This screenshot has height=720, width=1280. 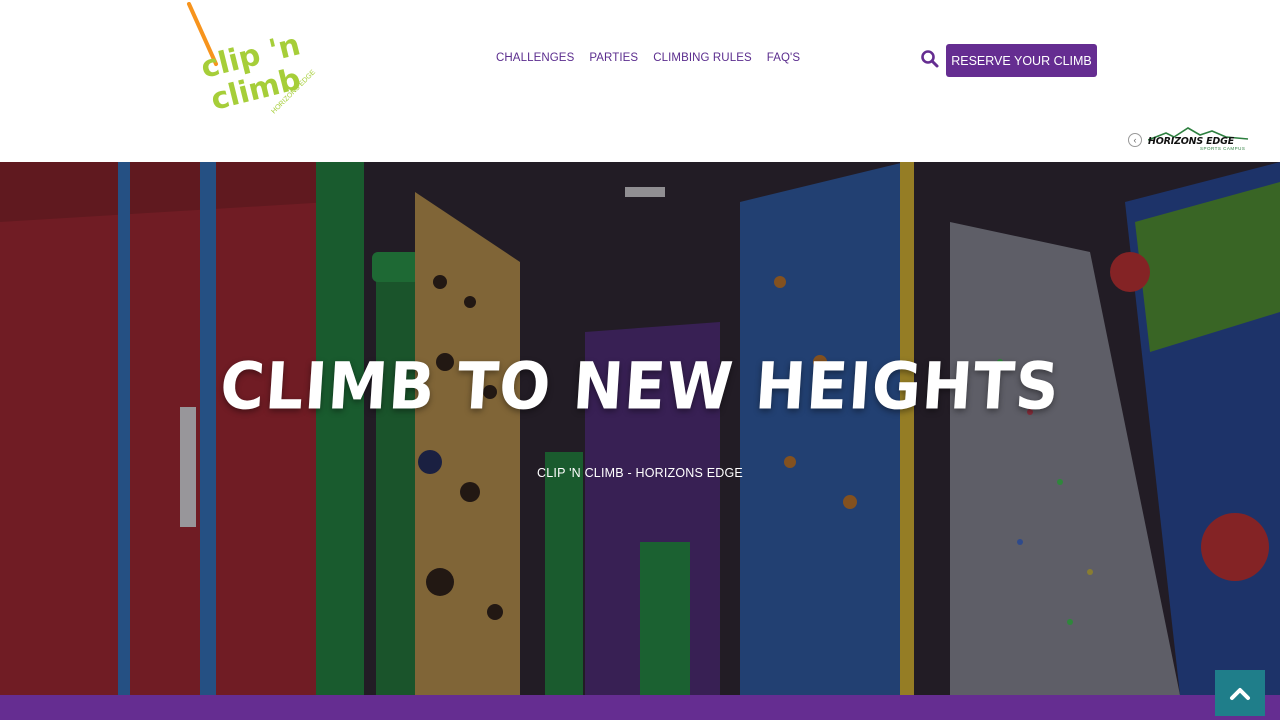 What do you see at coordinates (702, 58) in the screenshot?
I see `nav-climbing-rules: CLIMBING RULES` at bounding box center [702, 58].